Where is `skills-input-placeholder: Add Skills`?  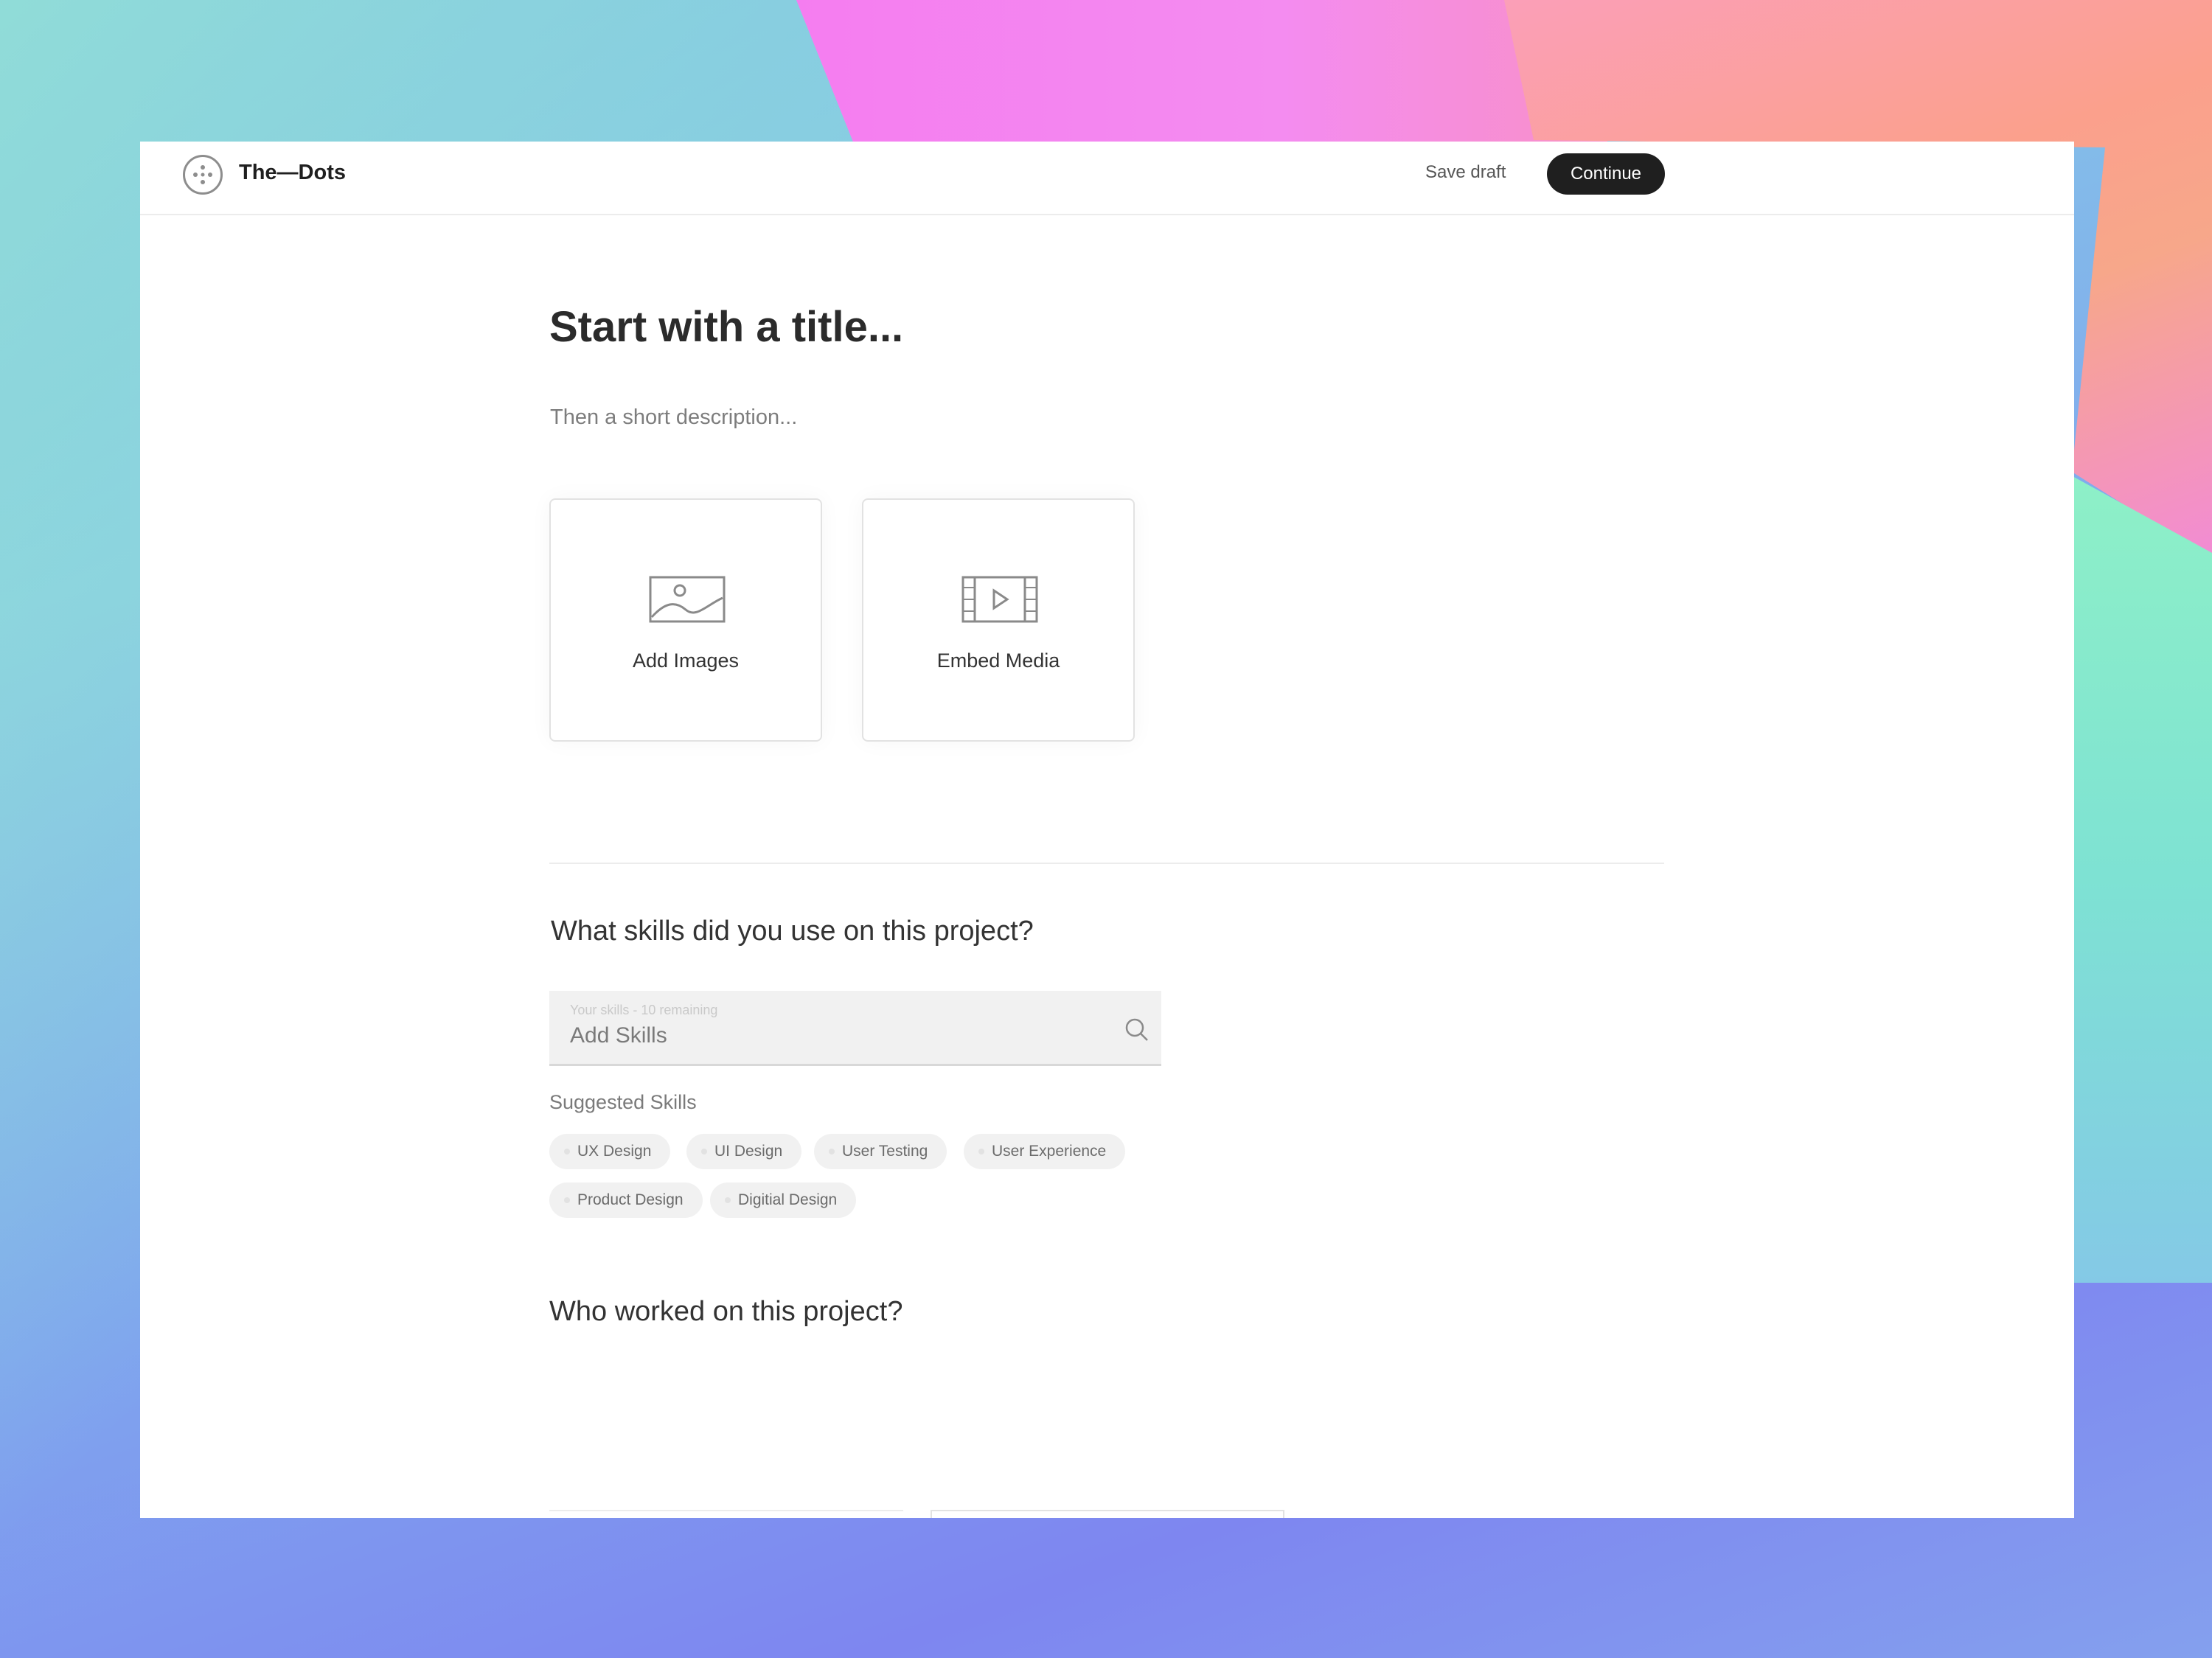
skills-input-placeholder: Add Skills is located at coordinates (618, 1035).